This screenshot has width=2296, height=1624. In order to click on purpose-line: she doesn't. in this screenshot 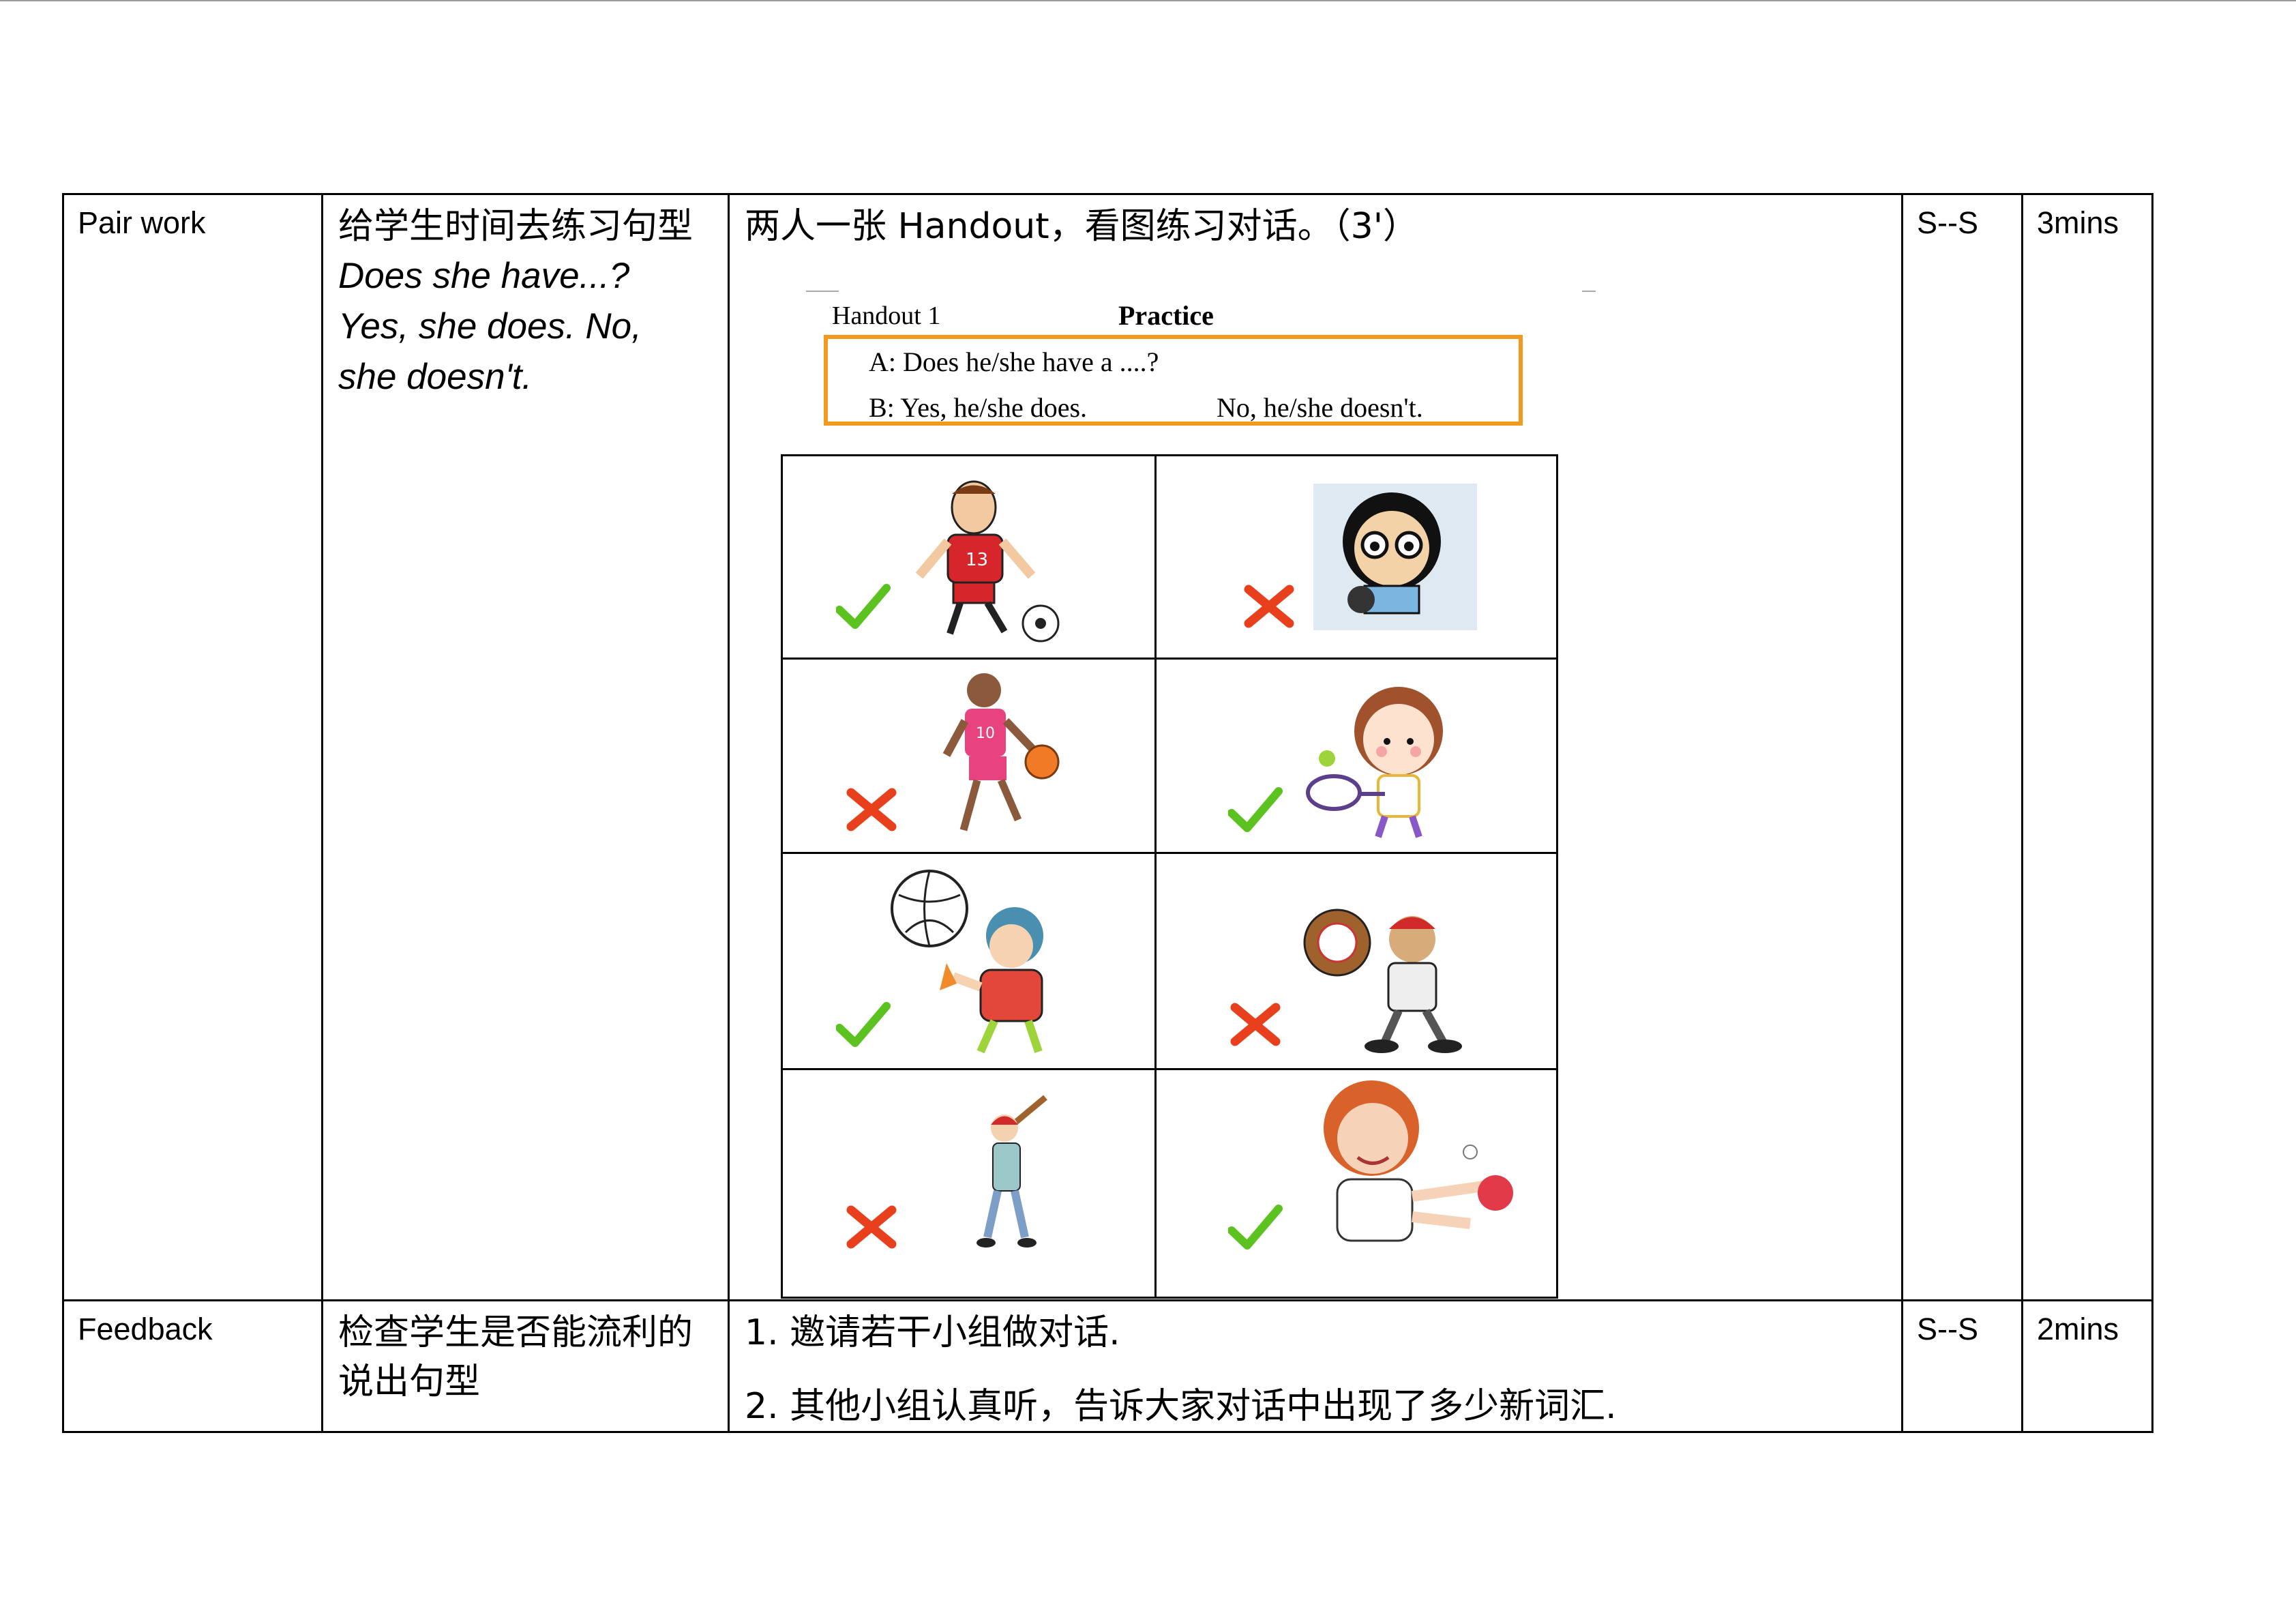, I will do `click(436, 377)`.